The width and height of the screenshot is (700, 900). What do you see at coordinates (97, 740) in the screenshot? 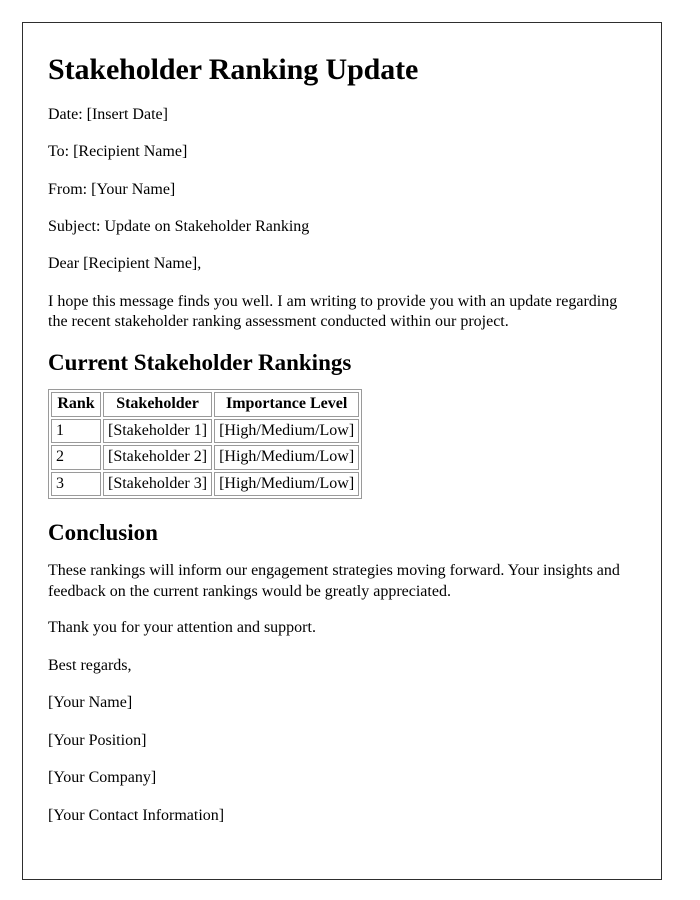
I see `signature-position: [Your Position]` at bounding box center [97, 740].